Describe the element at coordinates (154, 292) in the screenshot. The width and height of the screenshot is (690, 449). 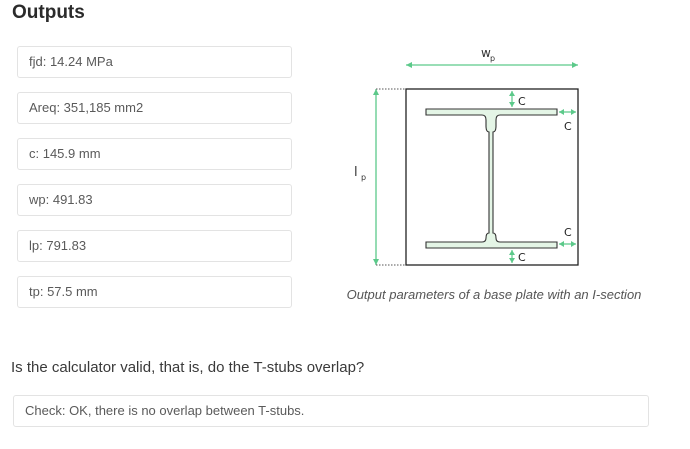
I see `output-tp-field: tp: 57.5 mm` at that location.